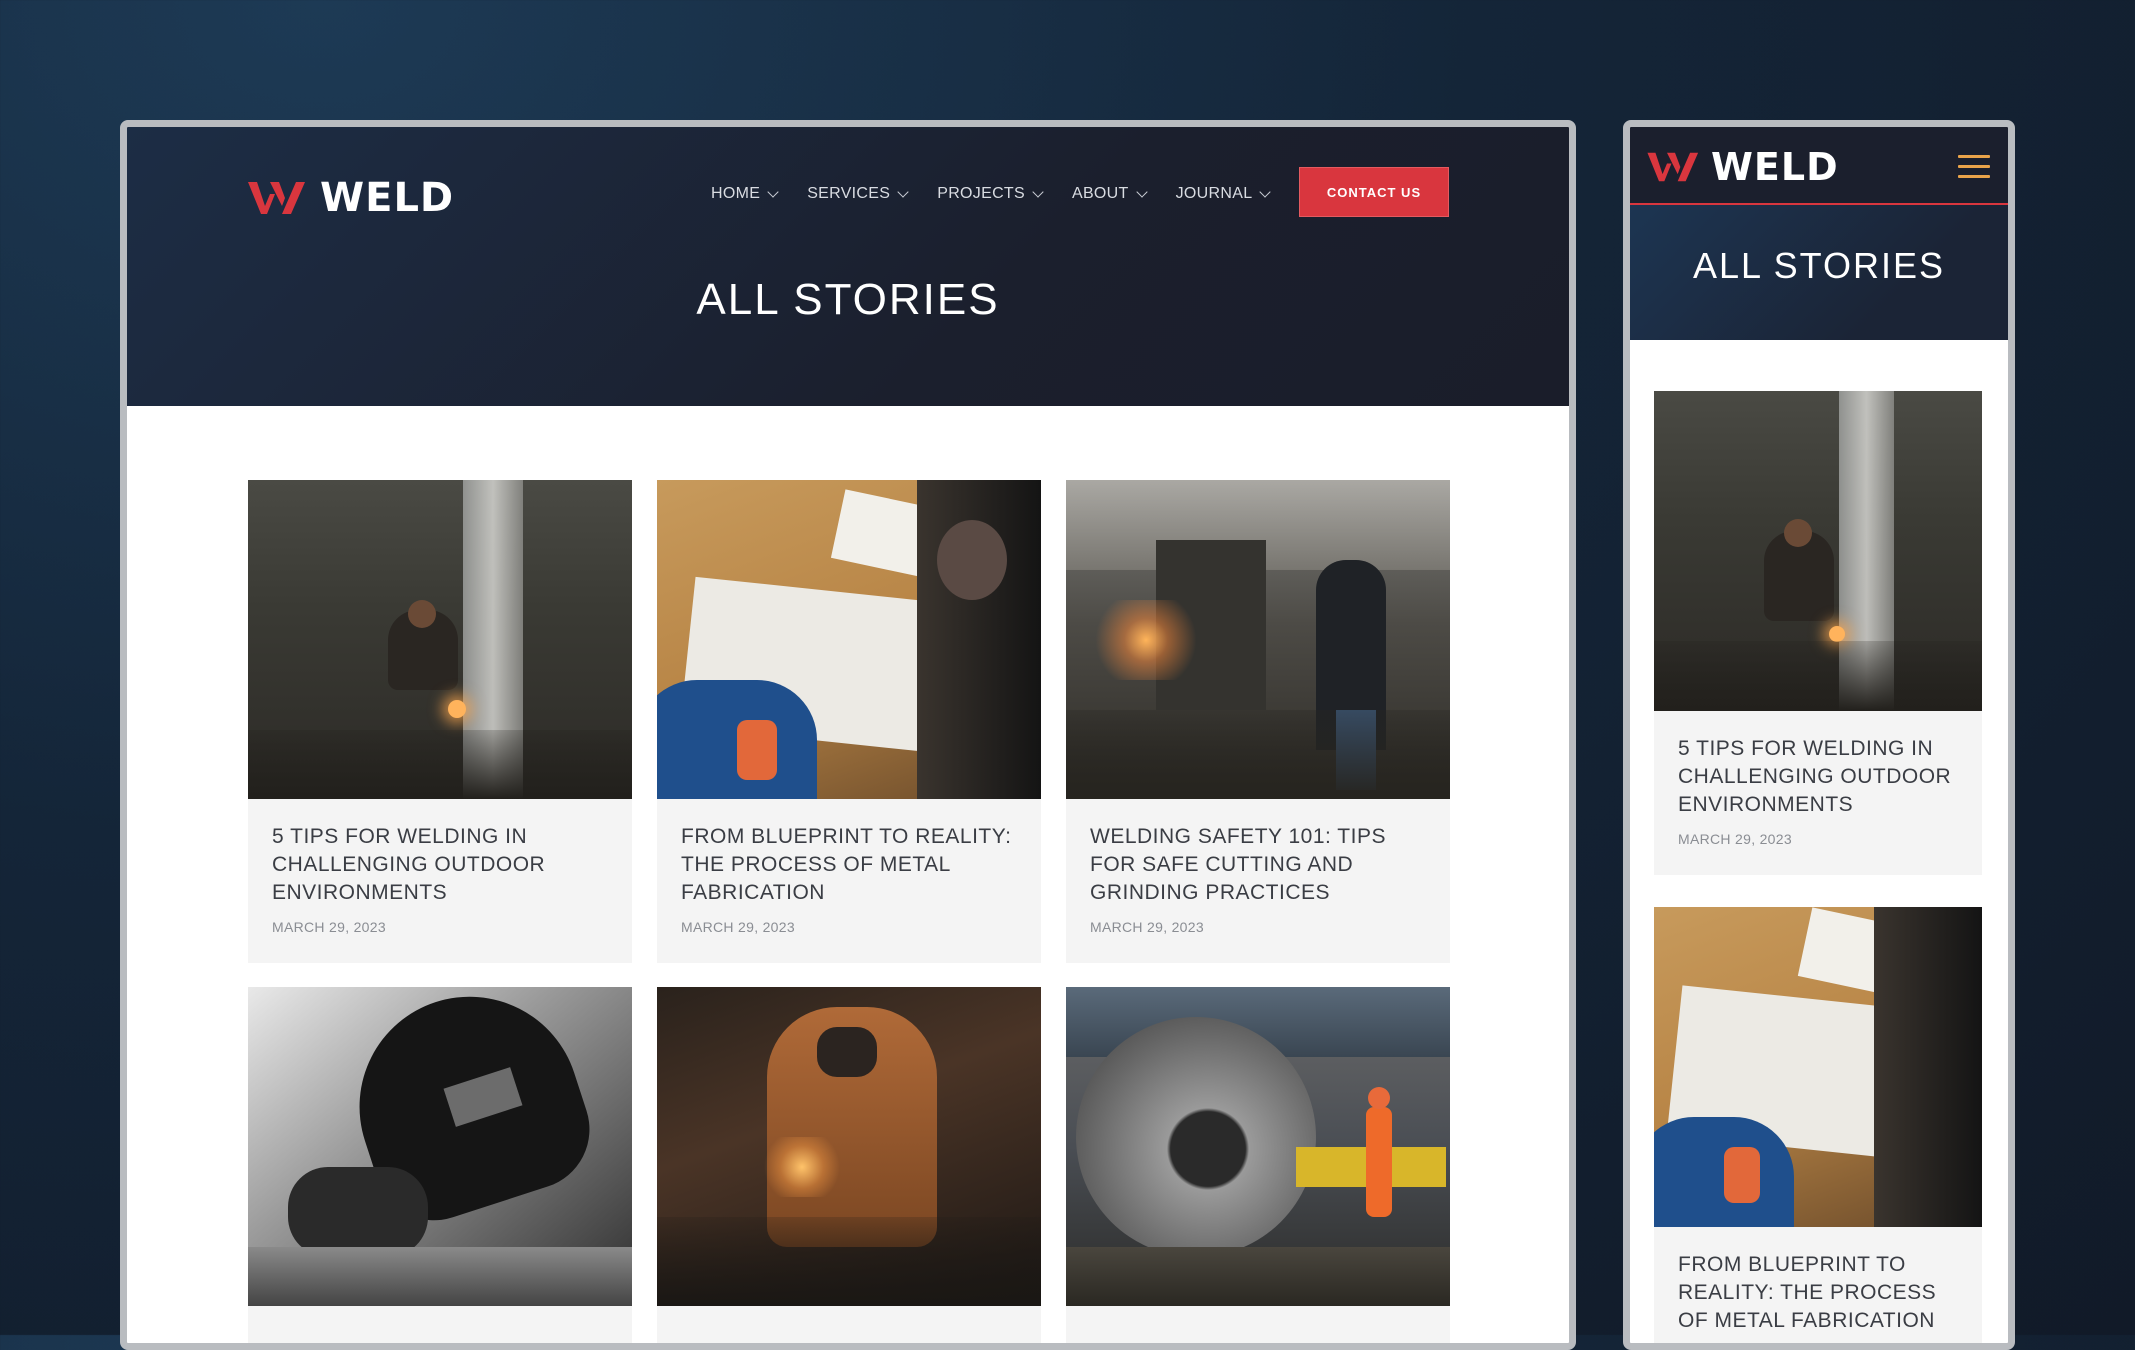 The image size is (2135, 1350). Describe the element at coordinates (1100, 193) in the screenshot. I see `nav-item-label: ABOUT` at that location.